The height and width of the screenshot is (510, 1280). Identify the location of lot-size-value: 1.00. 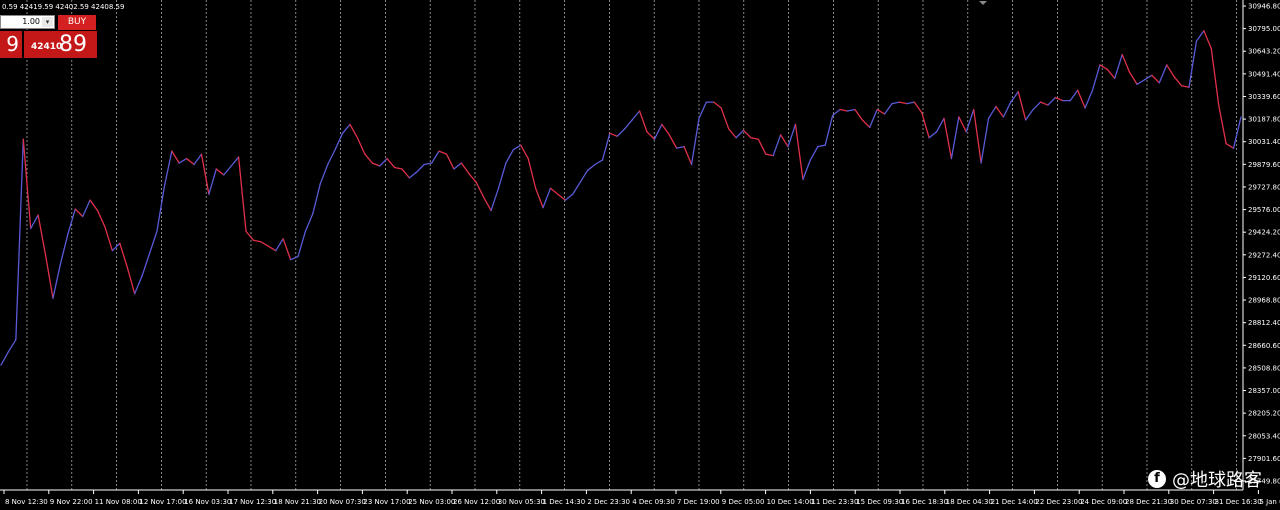
(31, 21).